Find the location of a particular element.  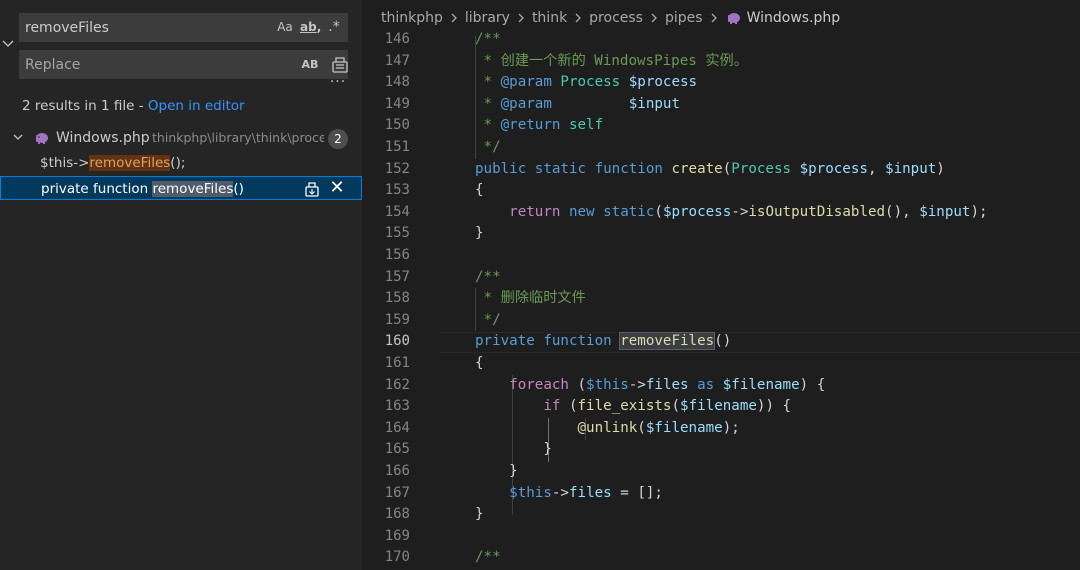

line-number: 161 is located at coordinates (397, 363).